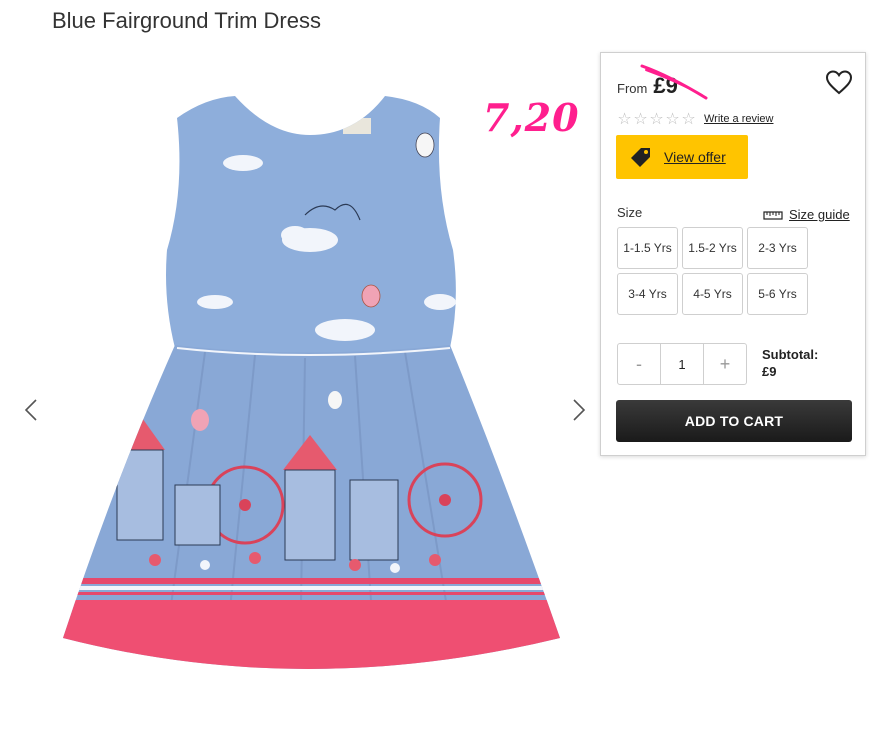 The height and width of the screenshot is (739, 894). I want to click on ruler-icon, so click(773, 215).